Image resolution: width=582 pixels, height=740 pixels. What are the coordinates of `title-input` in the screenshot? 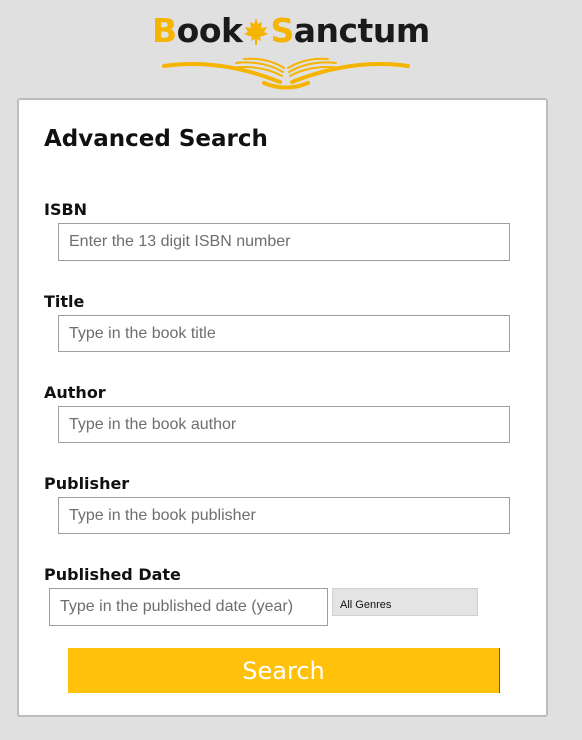 It's located at (284, 333).